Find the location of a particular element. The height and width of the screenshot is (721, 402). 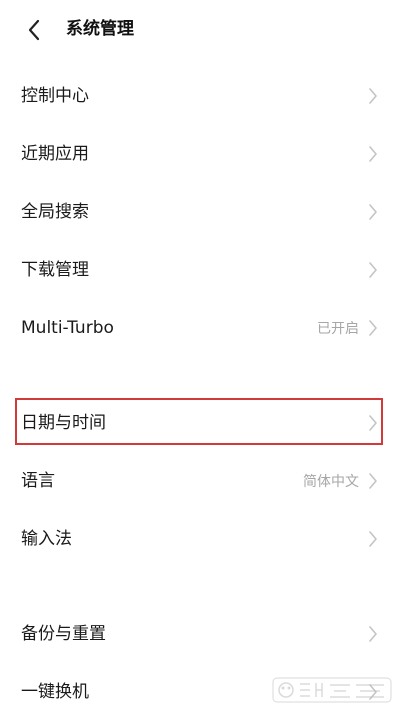

row-label: 近期应用 is located at coordinates (55, 154).